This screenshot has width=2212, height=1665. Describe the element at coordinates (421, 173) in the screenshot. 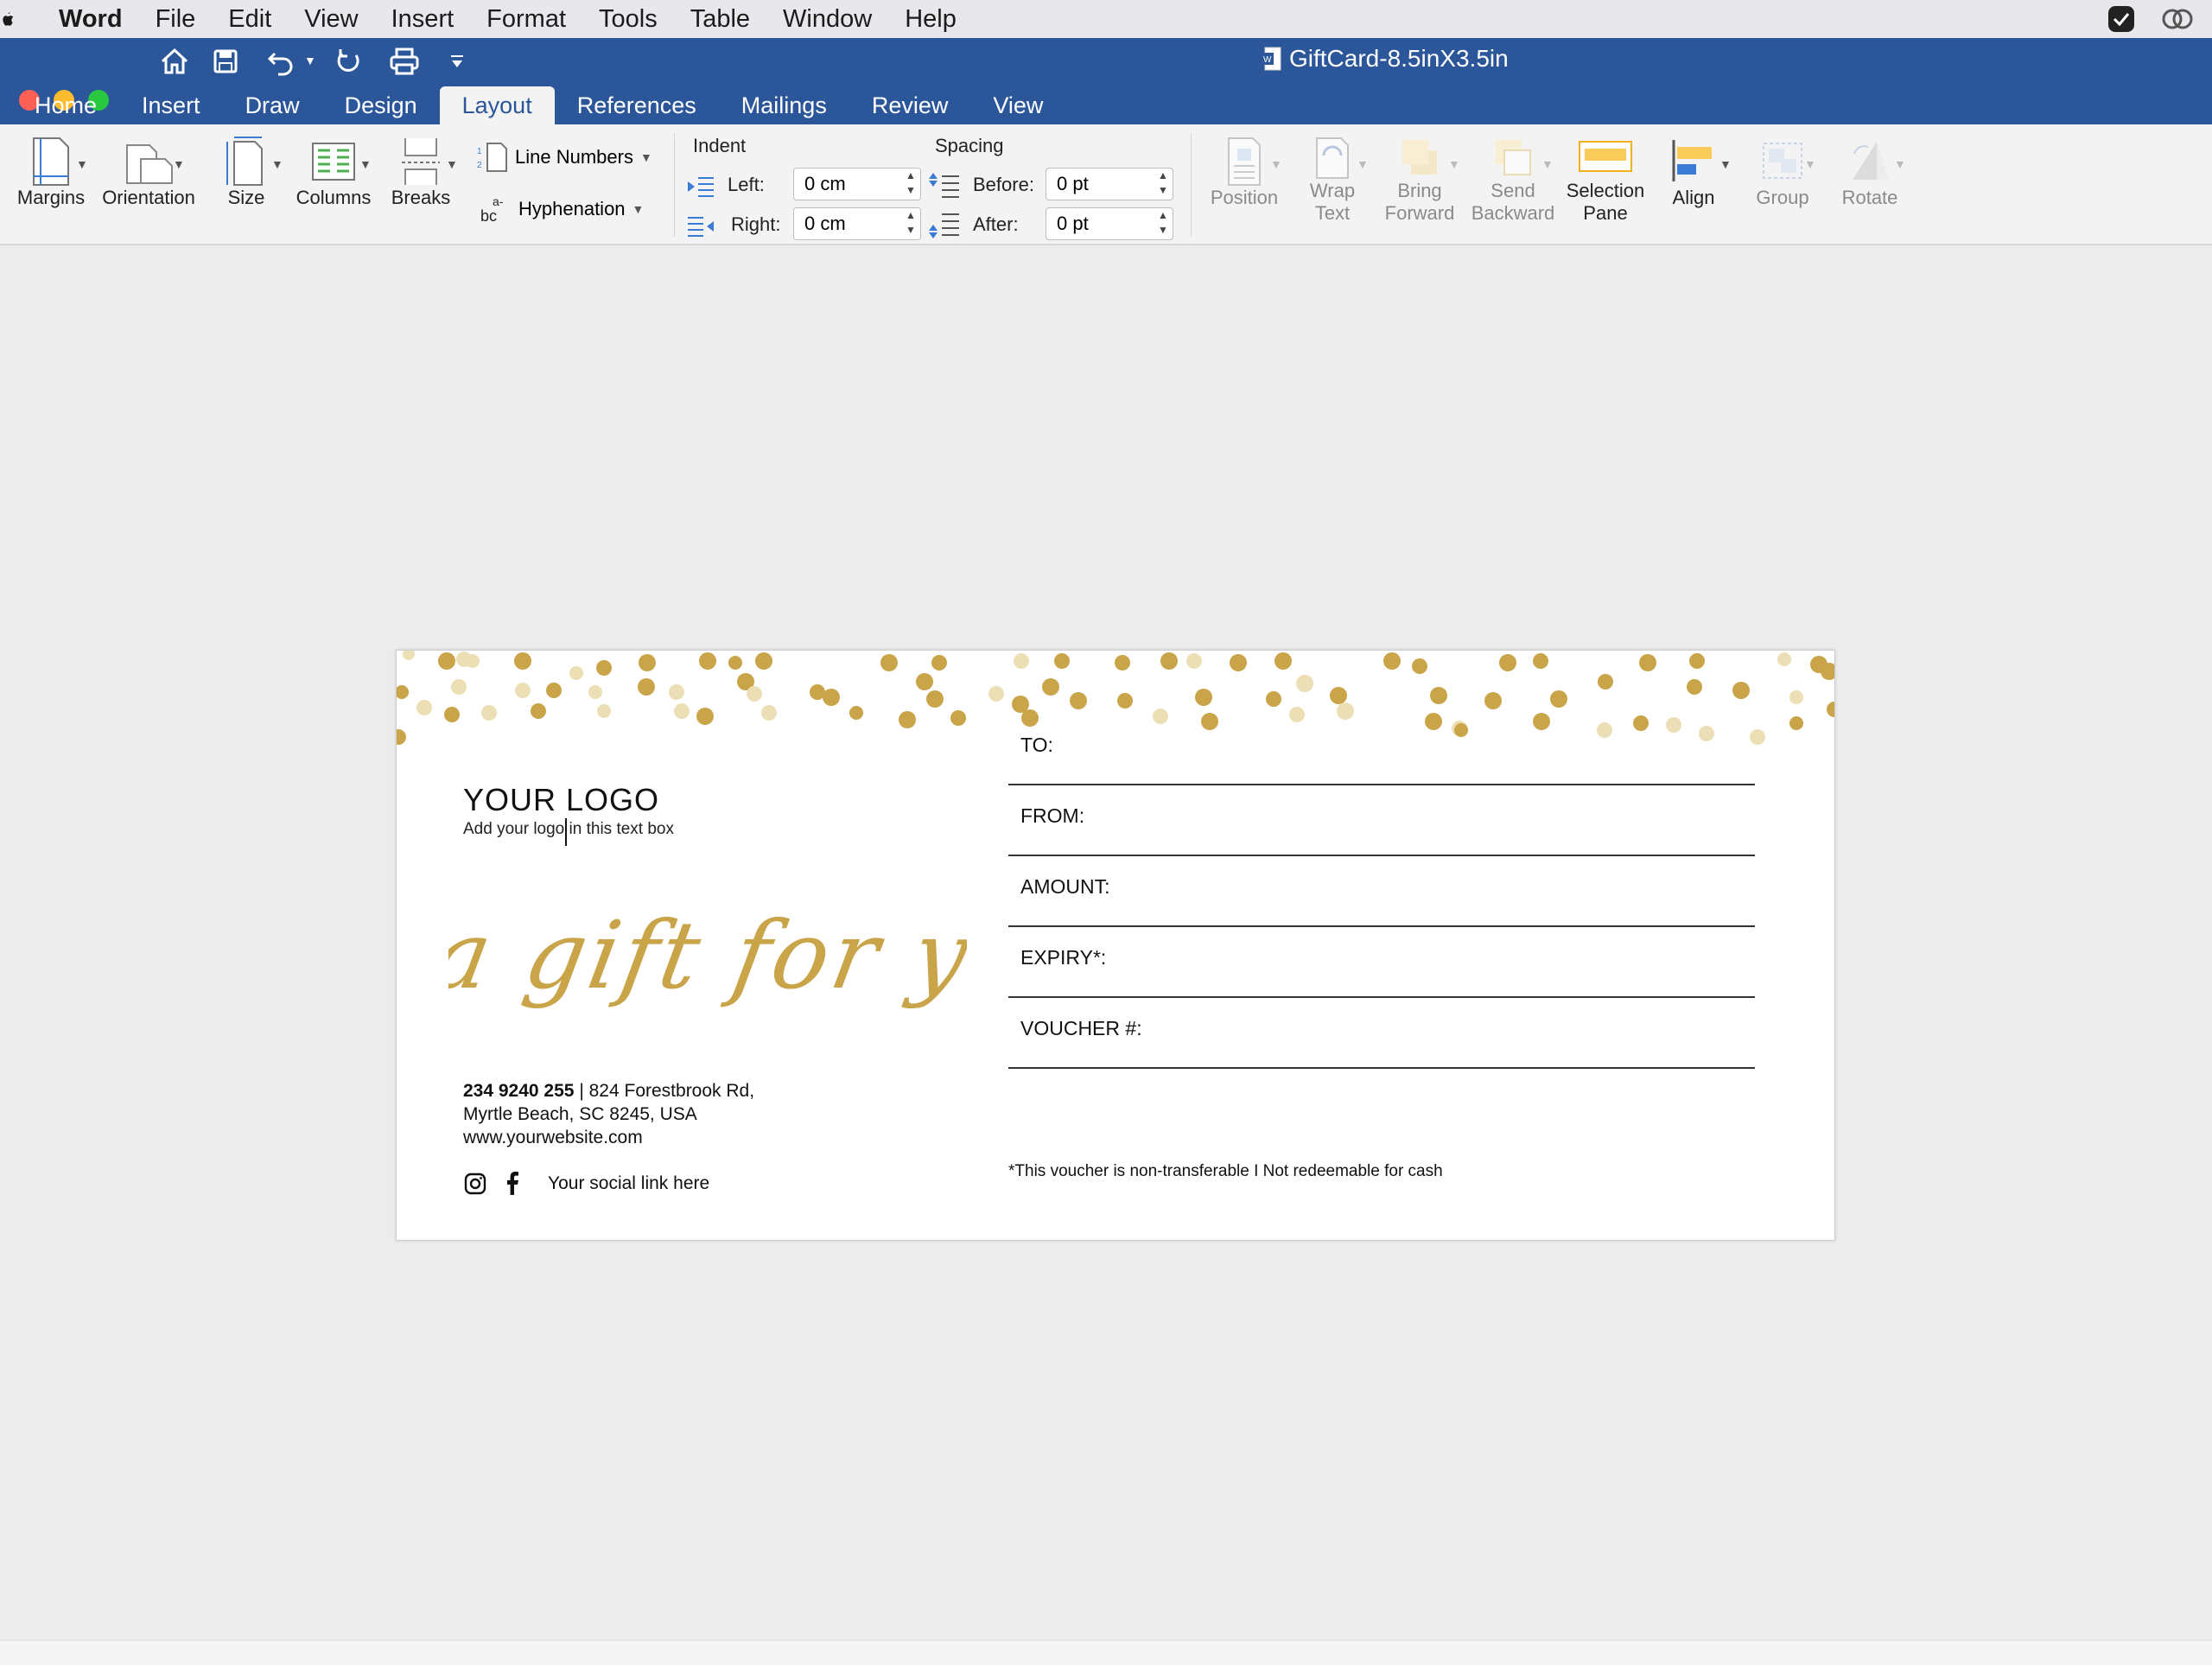

I see `breaks-button: Breaks` at that location.